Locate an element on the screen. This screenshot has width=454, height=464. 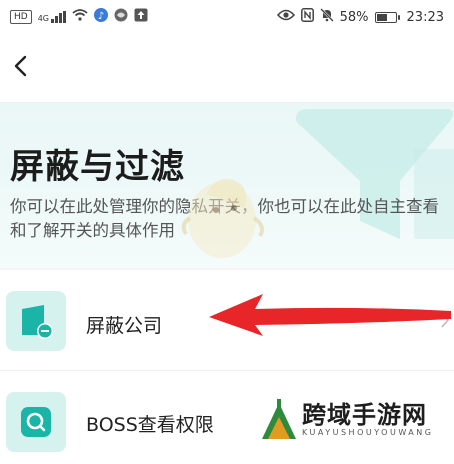
search-icon is located at coordinates (36, 422).